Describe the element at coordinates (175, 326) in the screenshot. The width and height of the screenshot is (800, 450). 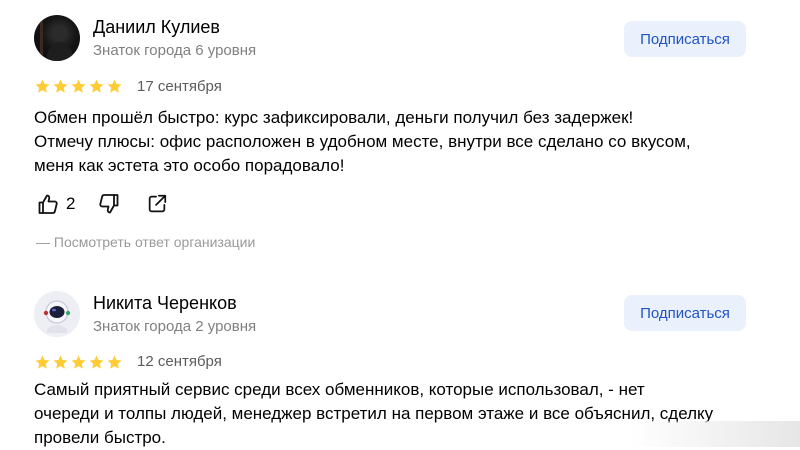
I see `author-level: Знаток города 2 уровня` at that location.